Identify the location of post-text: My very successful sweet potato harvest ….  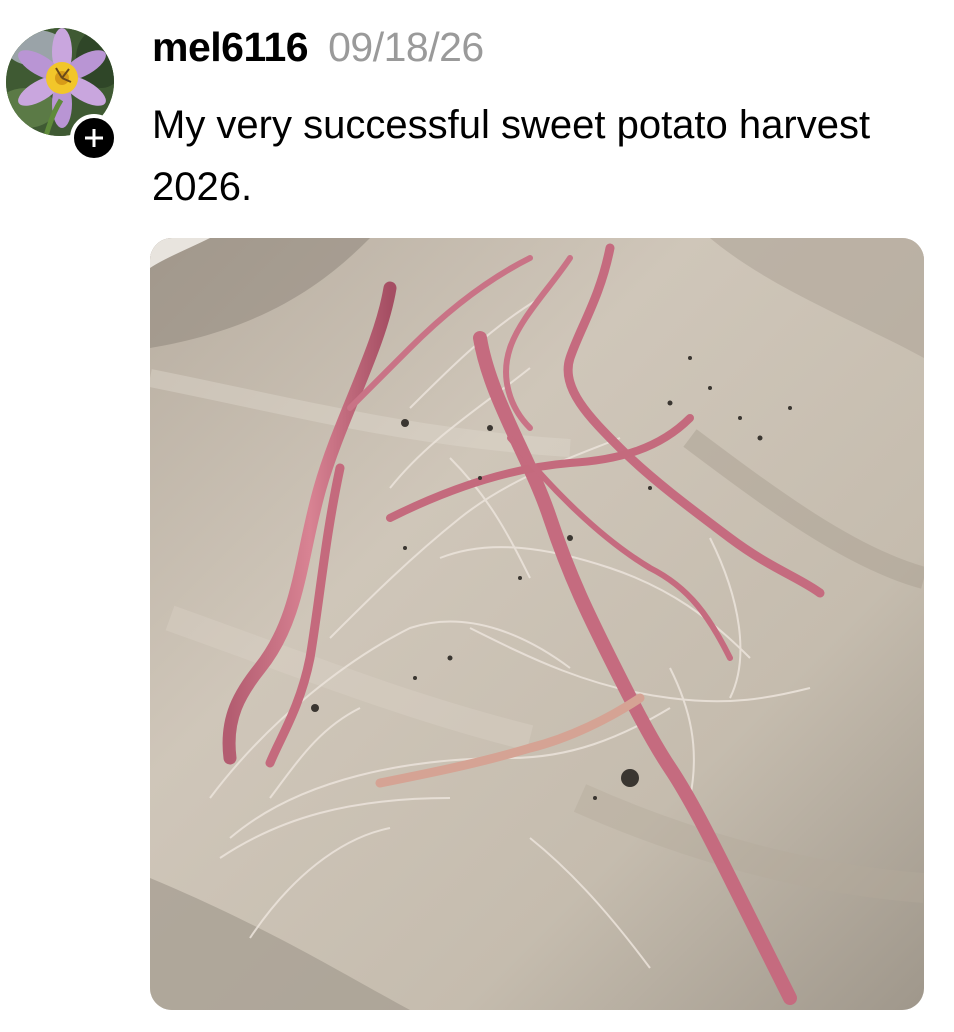
(511, 156).